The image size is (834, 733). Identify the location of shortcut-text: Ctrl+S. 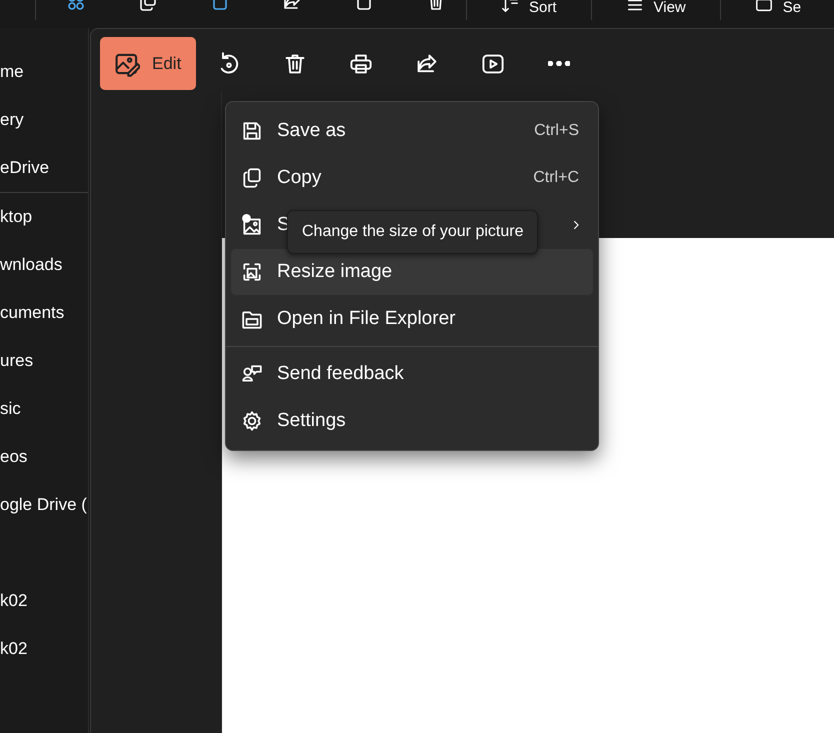
(557, 131).